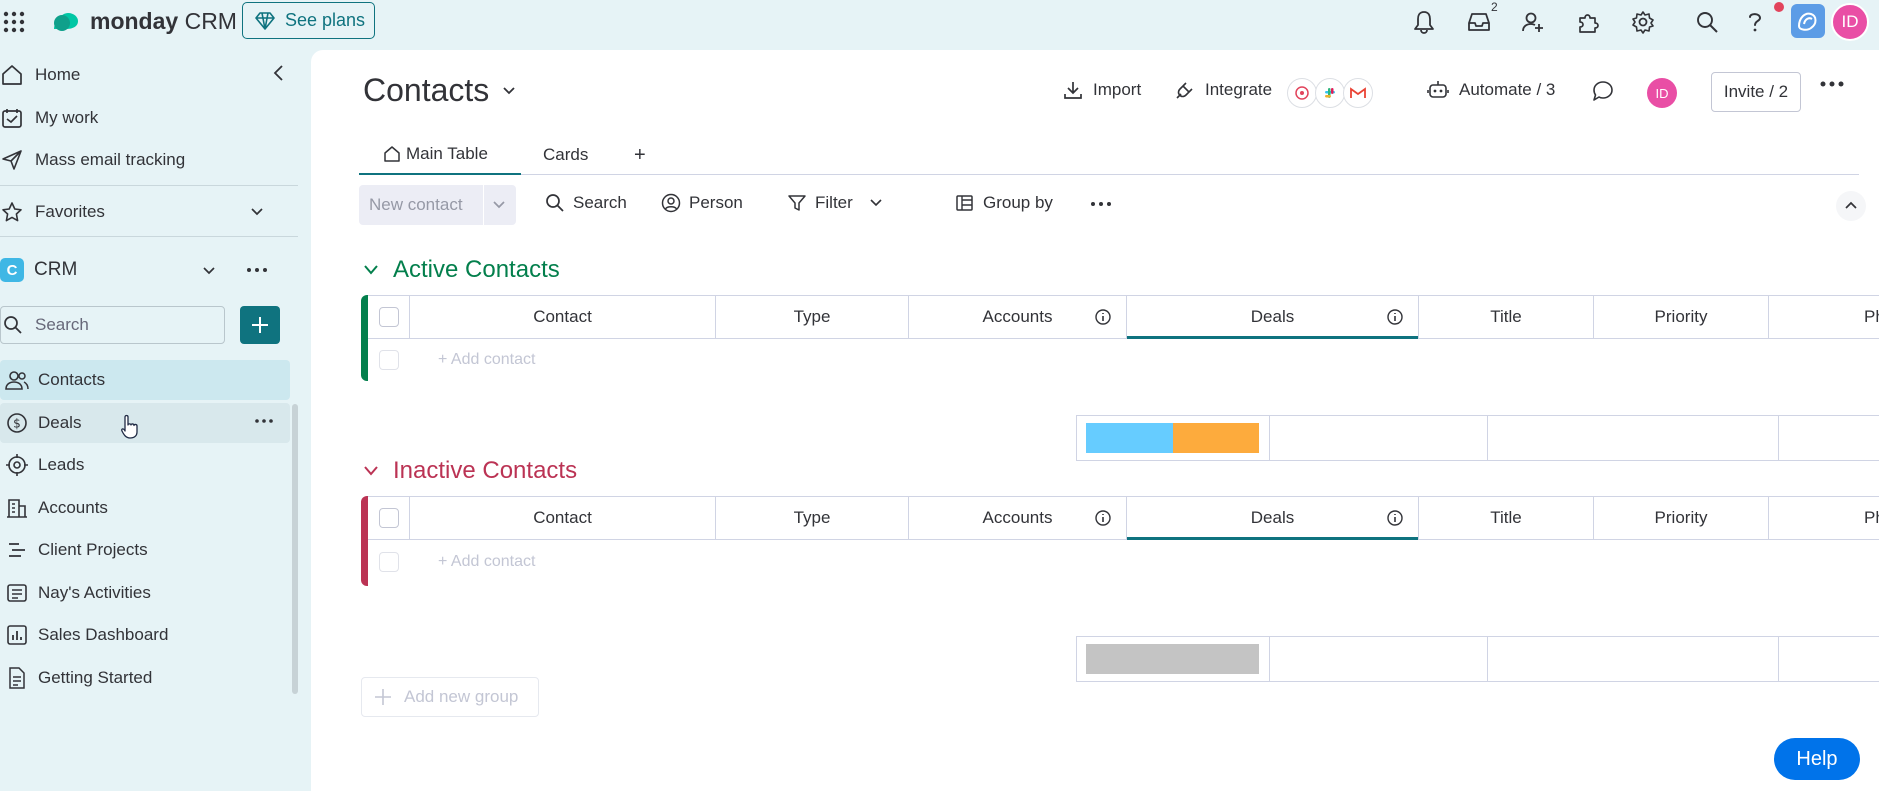 This screenshot has width=1879, height=791. Describe the element at coordinates (835, 203) in the screenshot. I see `filter-button: Filter` at that location.